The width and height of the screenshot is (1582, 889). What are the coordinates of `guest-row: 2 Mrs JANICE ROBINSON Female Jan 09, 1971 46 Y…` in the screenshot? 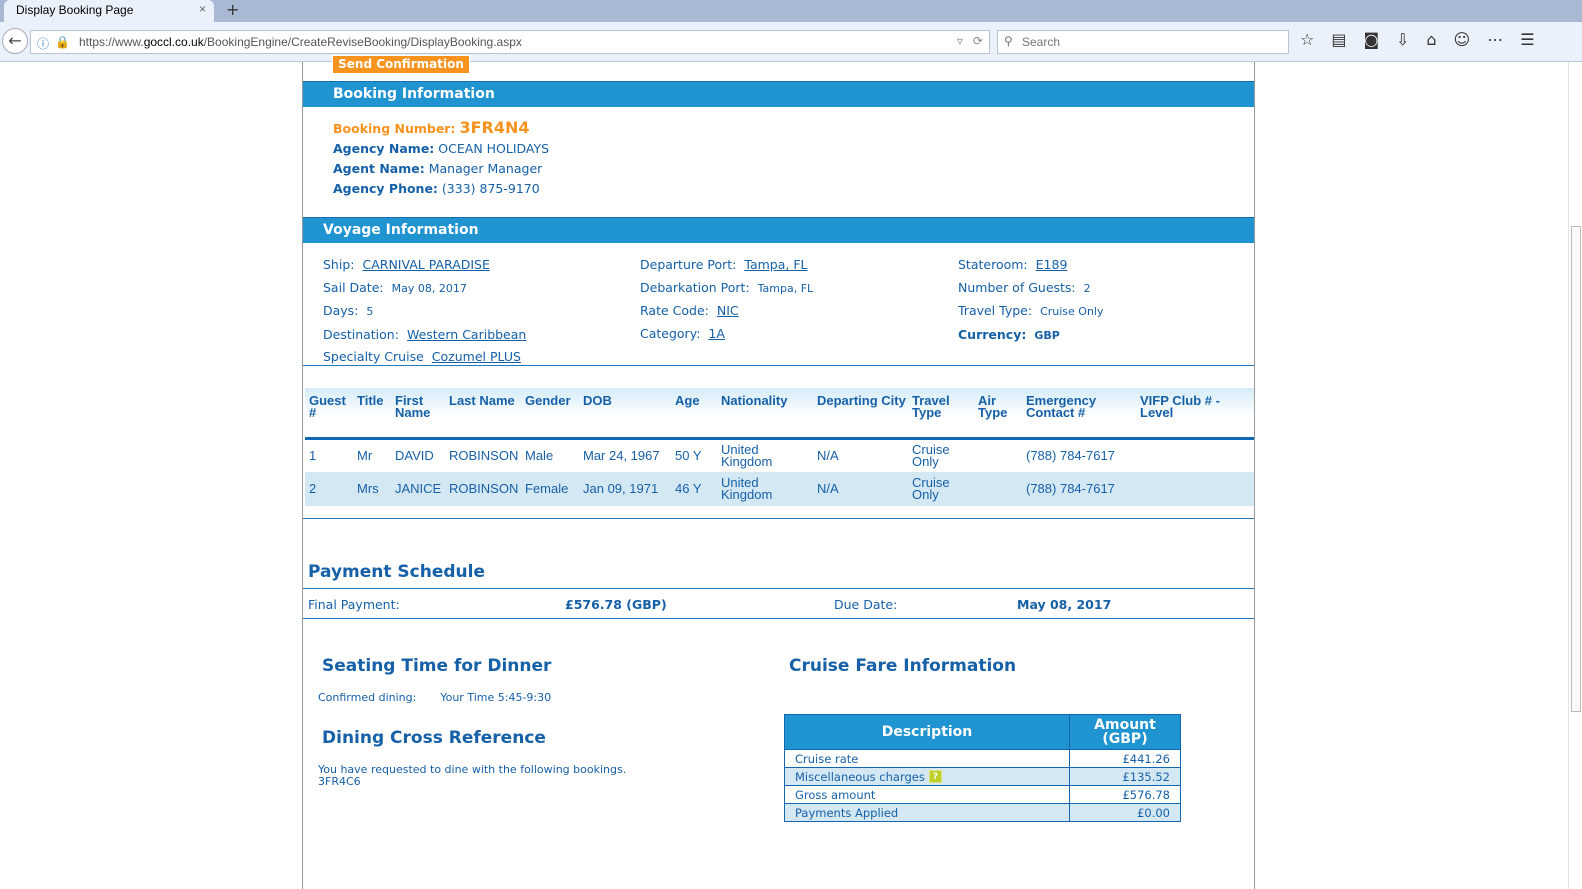 It's located at (779, 489).